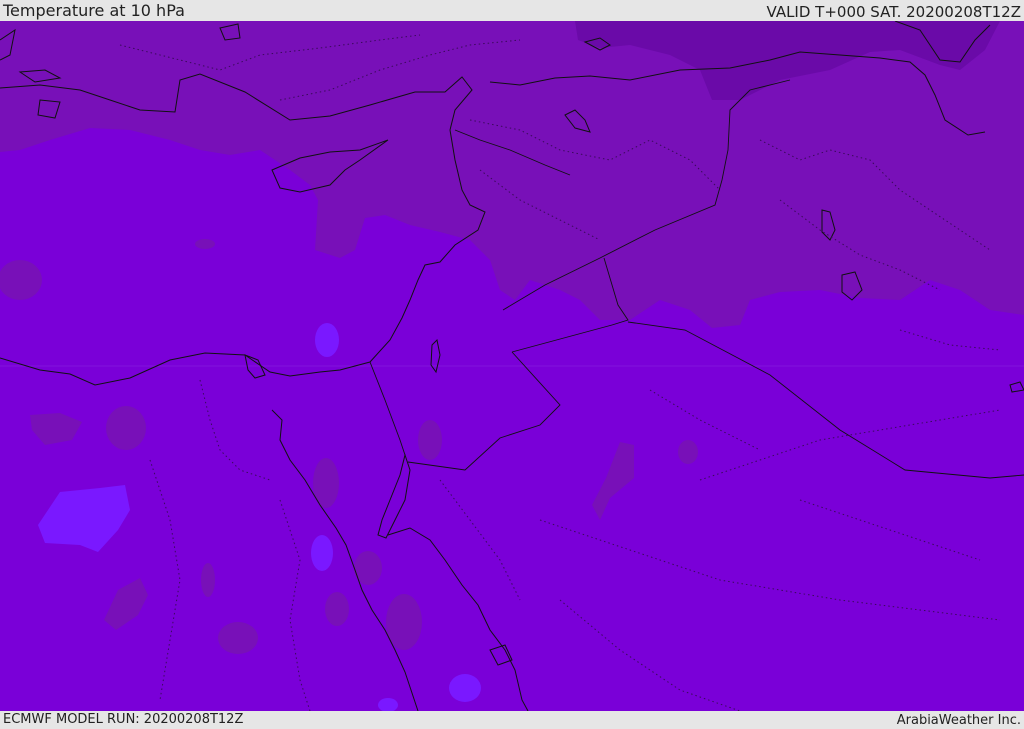 Image resolution: width=1024 pixels, height=729 pixels. I want to click on model-run-label: ECMWF MODEL RUN: 20200208T12Z, so click(123, 719).